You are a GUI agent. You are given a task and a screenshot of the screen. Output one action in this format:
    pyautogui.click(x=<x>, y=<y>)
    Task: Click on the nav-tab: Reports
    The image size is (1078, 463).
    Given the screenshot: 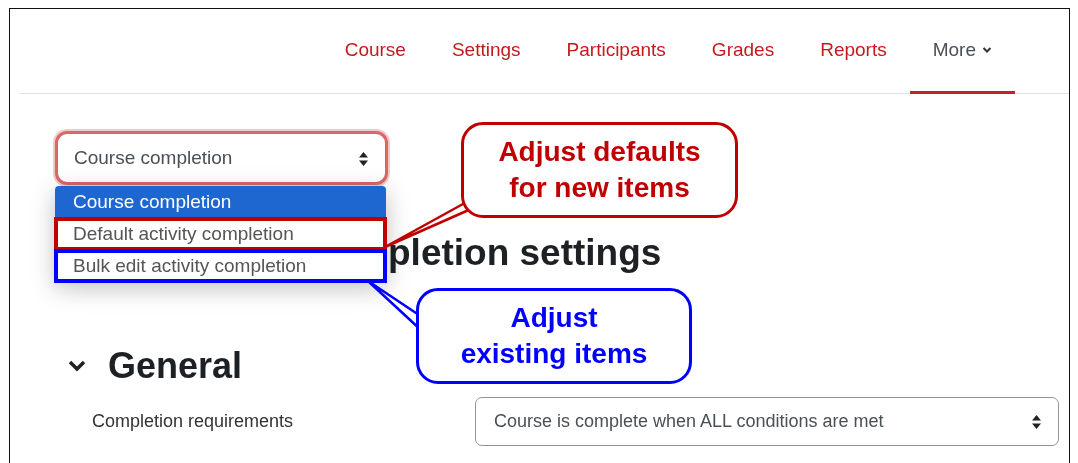 What is the action you would take?
    pyautogui.click(x=853, y=51)
    